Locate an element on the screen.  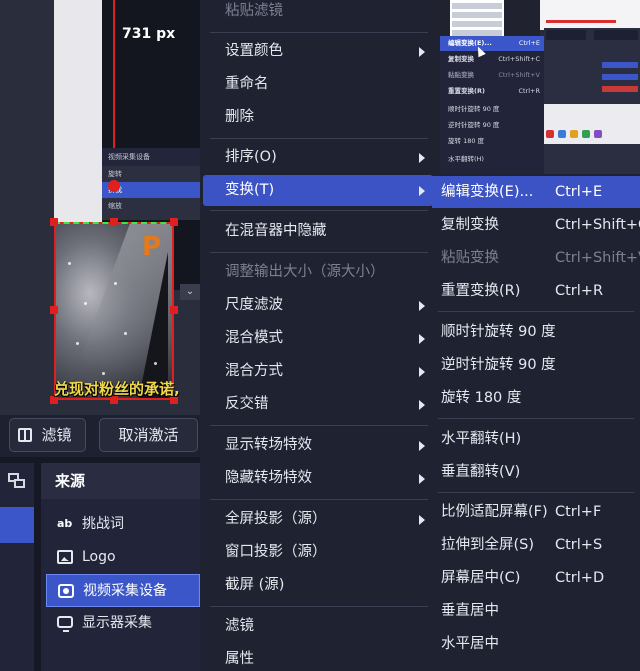
submenu-item-shortcut: Ctrl+D is located at coordinates (580, 578).